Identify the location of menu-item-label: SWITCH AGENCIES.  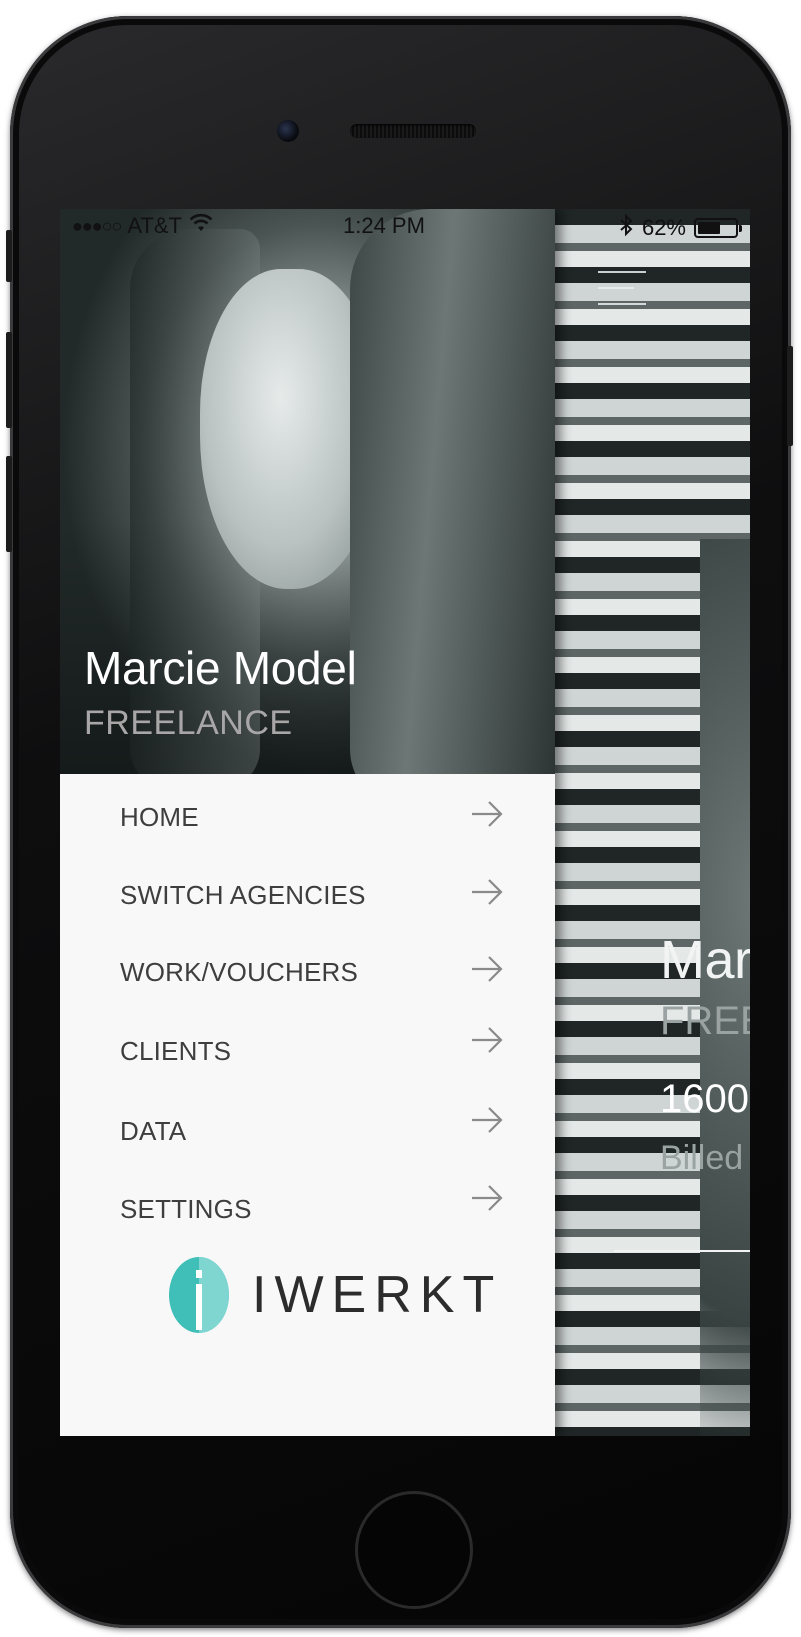
(243, 895).